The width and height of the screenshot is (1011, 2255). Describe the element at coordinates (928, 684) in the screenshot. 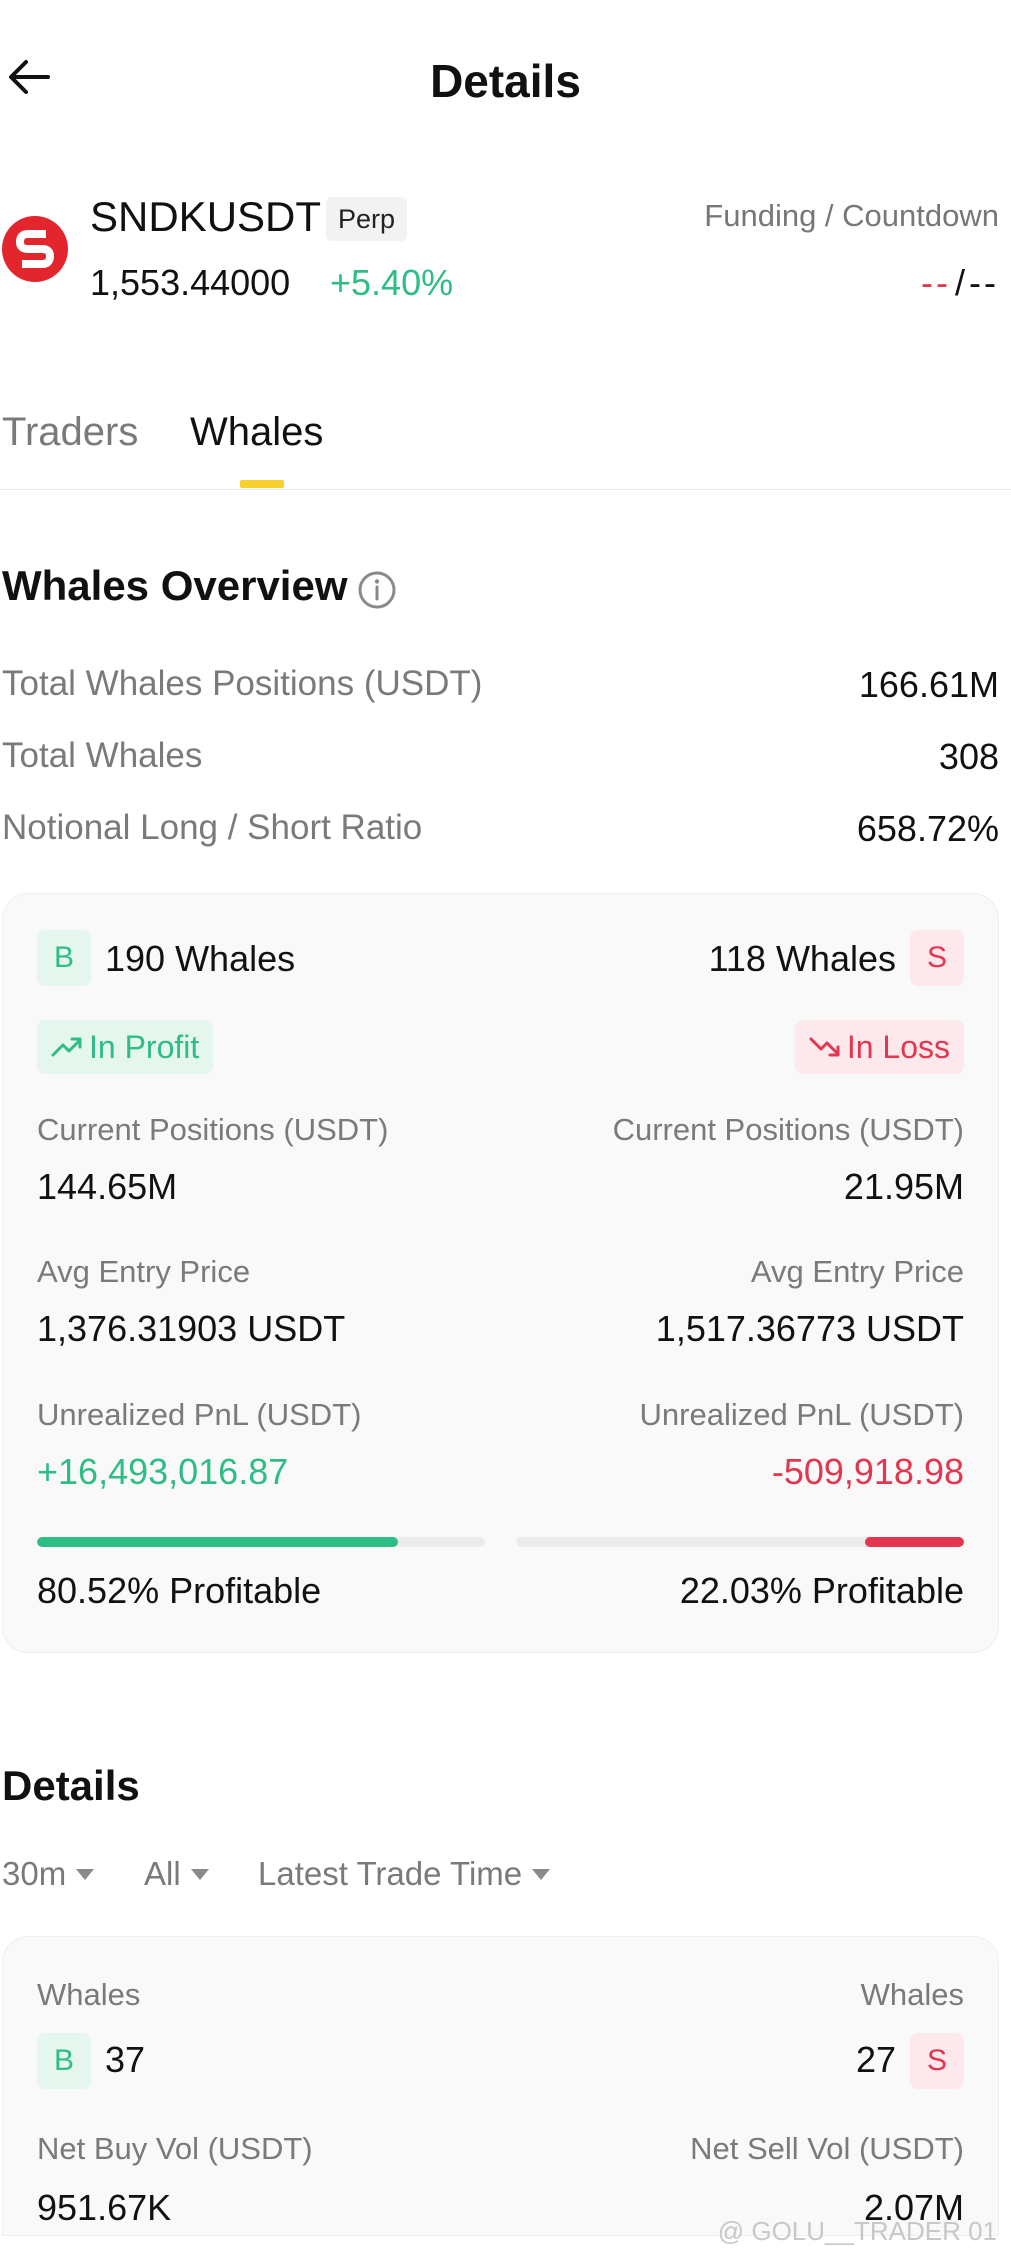

I see `total-positions-value: 166.61M` at that location.